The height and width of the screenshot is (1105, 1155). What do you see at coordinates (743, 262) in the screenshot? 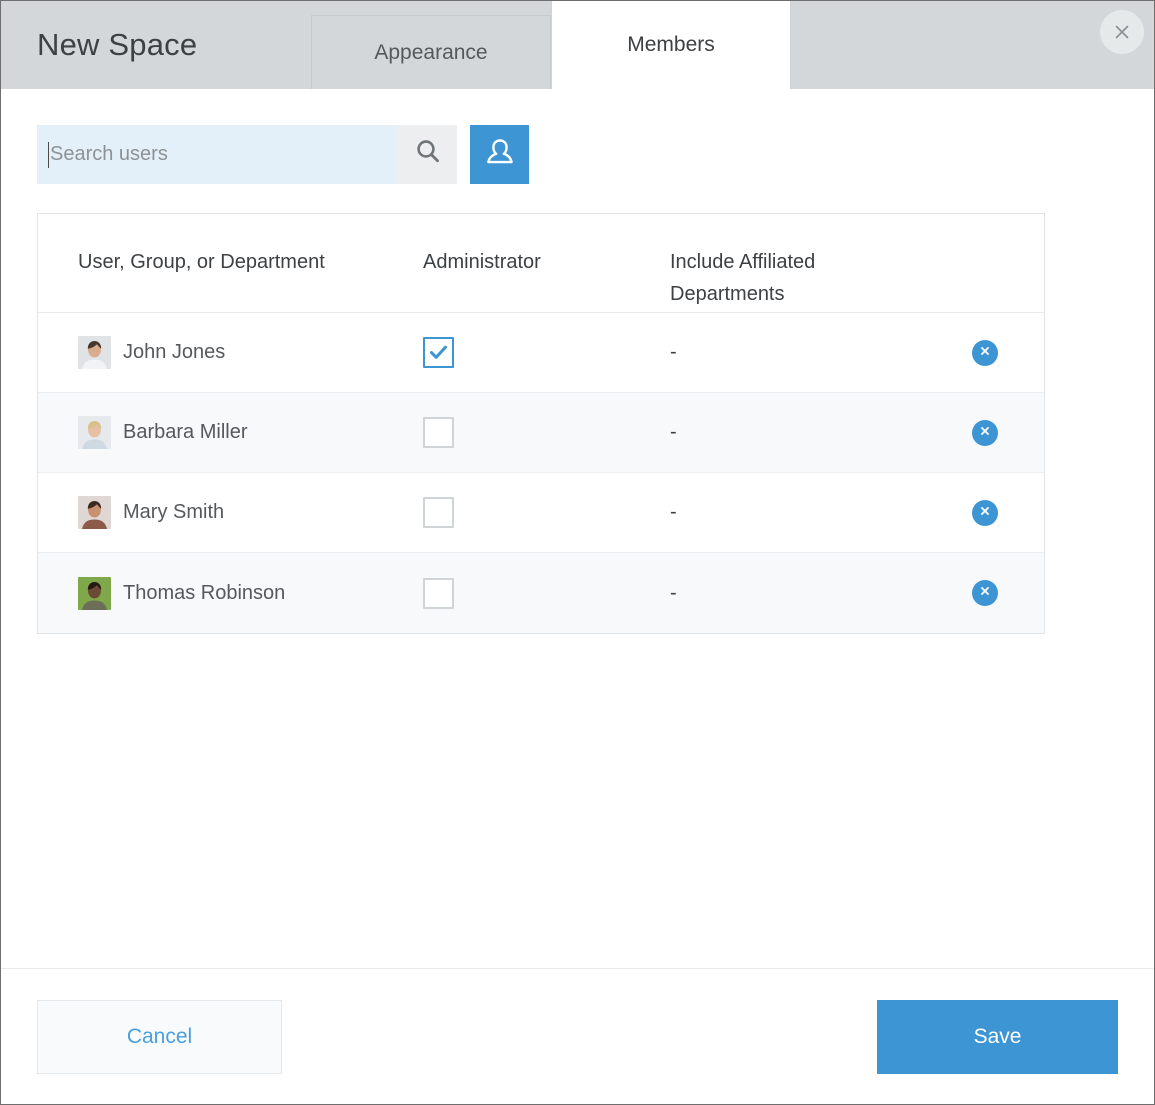
I see `column-header-include-affiliated-line1: Include Affiliated` at bounding box center [743, 262].